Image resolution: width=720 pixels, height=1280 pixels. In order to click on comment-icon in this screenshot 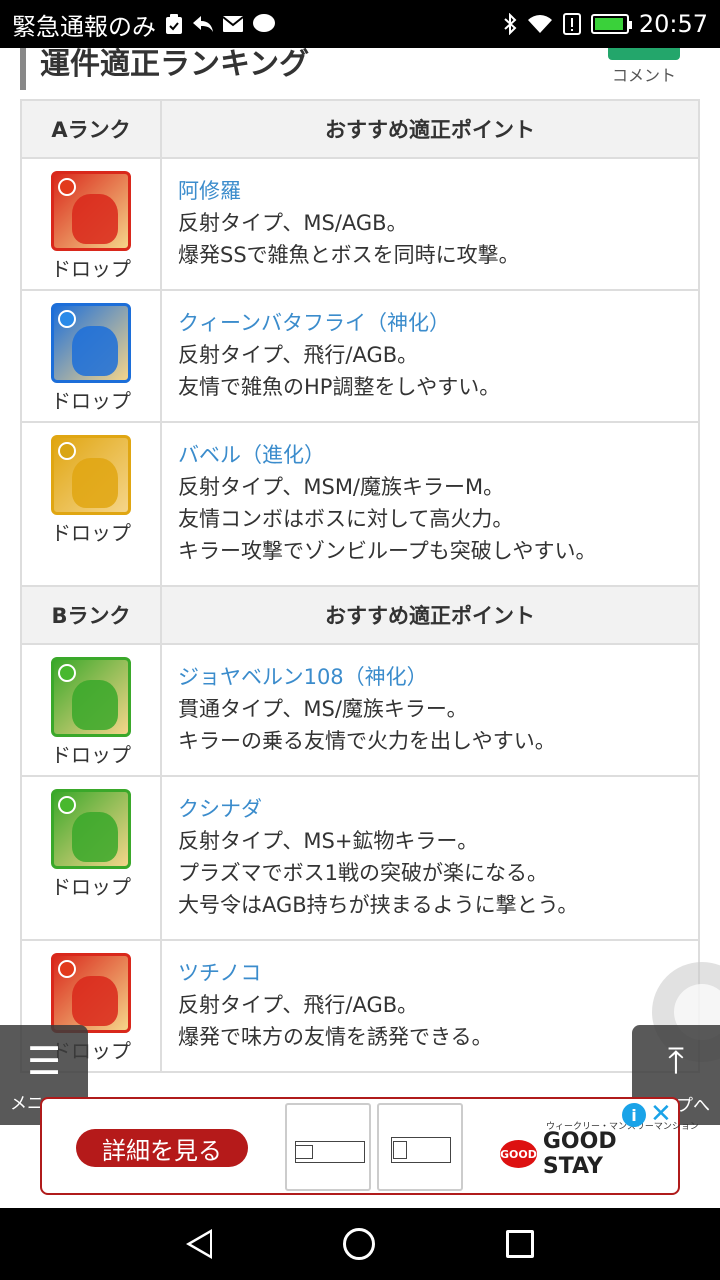, I will do `click(644, 54)`.